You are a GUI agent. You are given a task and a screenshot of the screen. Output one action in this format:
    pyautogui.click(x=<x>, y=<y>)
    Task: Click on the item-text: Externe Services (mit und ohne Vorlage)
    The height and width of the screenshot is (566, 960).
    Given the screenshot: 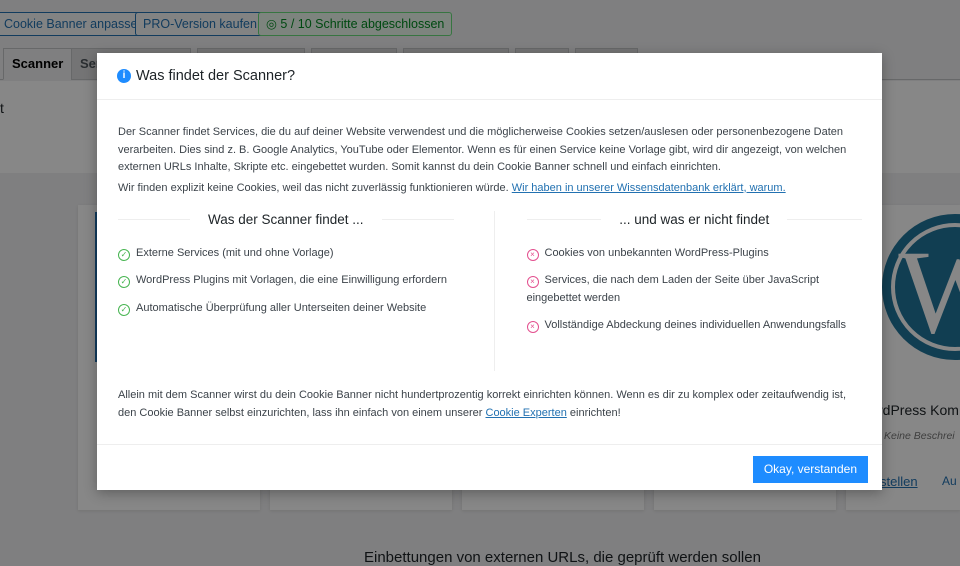 What is the action you would take?
    pyautogui.click(x=235, y=252)
    